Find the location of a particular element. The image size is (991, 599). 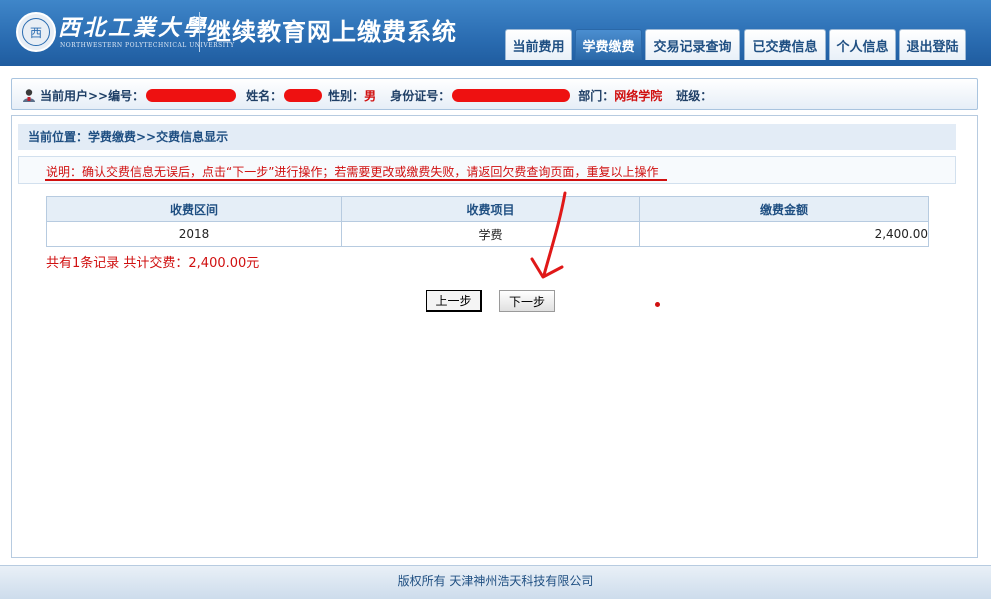

dept-label: 部门： is located at coordinates (596, 95).